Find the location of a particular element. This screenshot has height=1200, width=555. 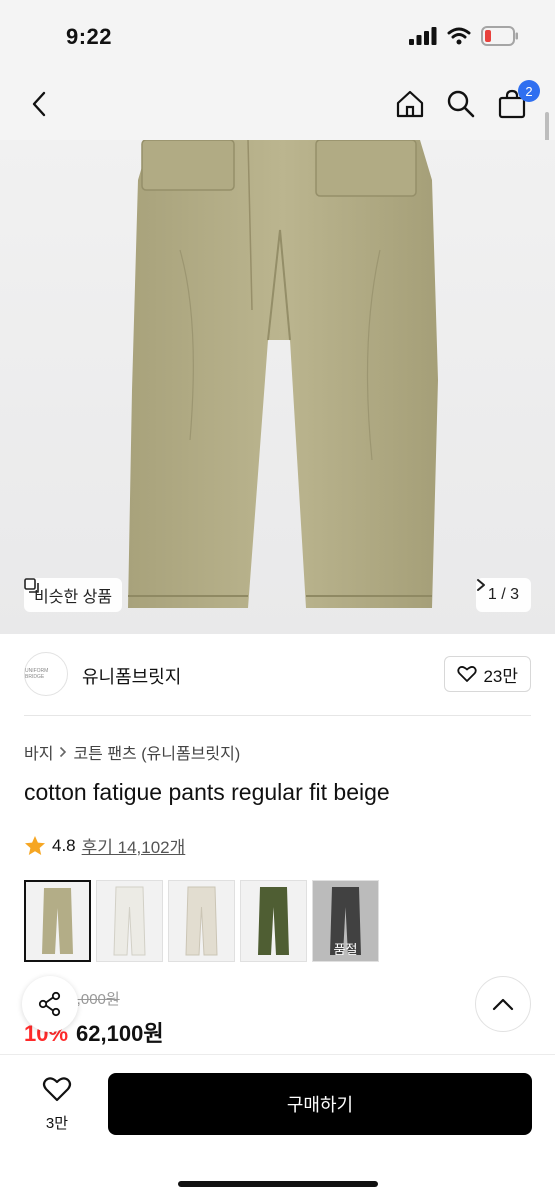

wifi-icon is located at coordinates (459, 36).